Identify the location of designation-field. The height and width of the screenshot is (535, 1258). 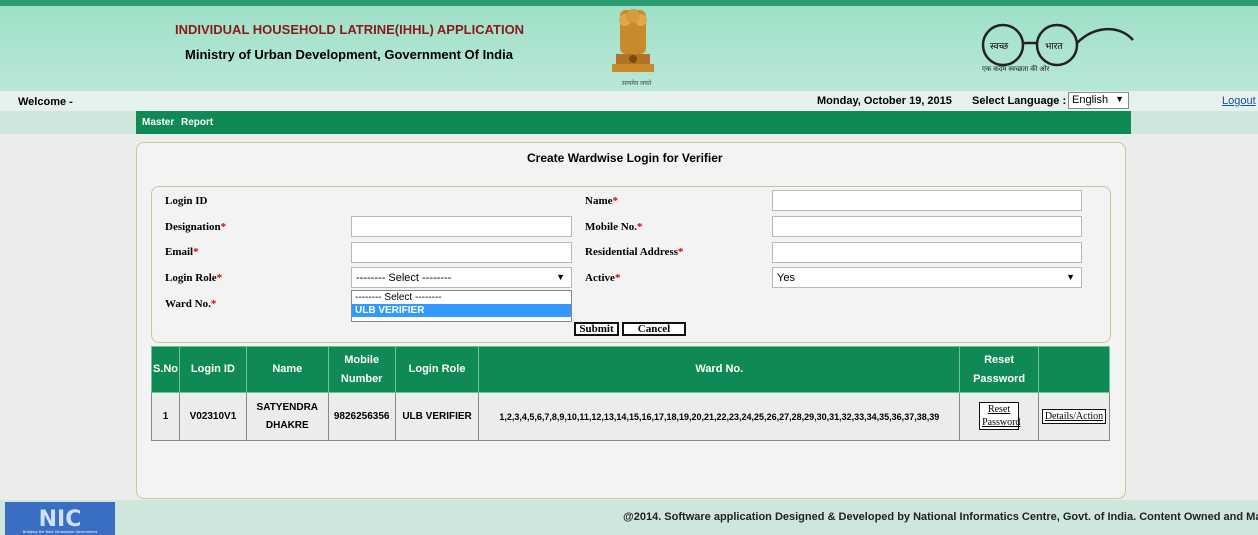
(461, 226).